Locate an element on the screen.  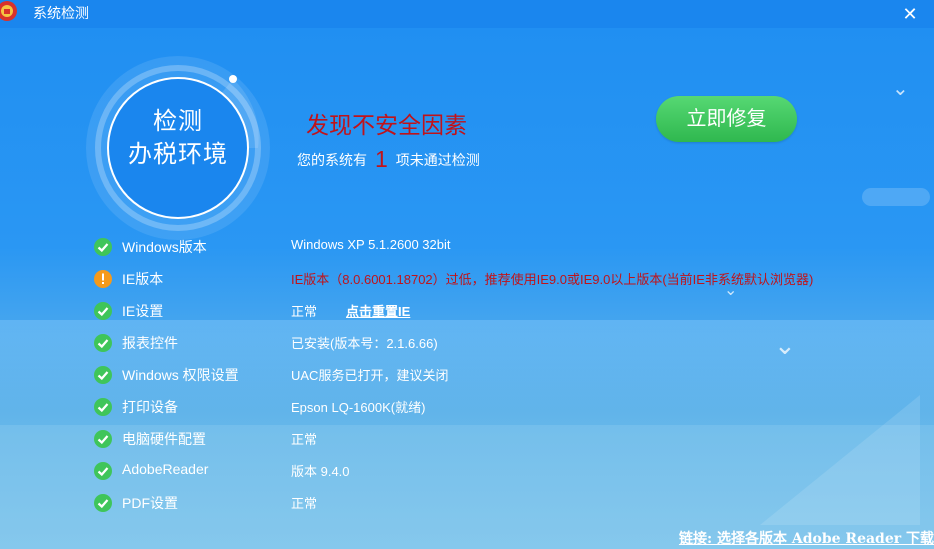
adobe-reader-download-link: 链接: 选择各版本 Adobe Reader 下载 is located at coordinates (806, 538).